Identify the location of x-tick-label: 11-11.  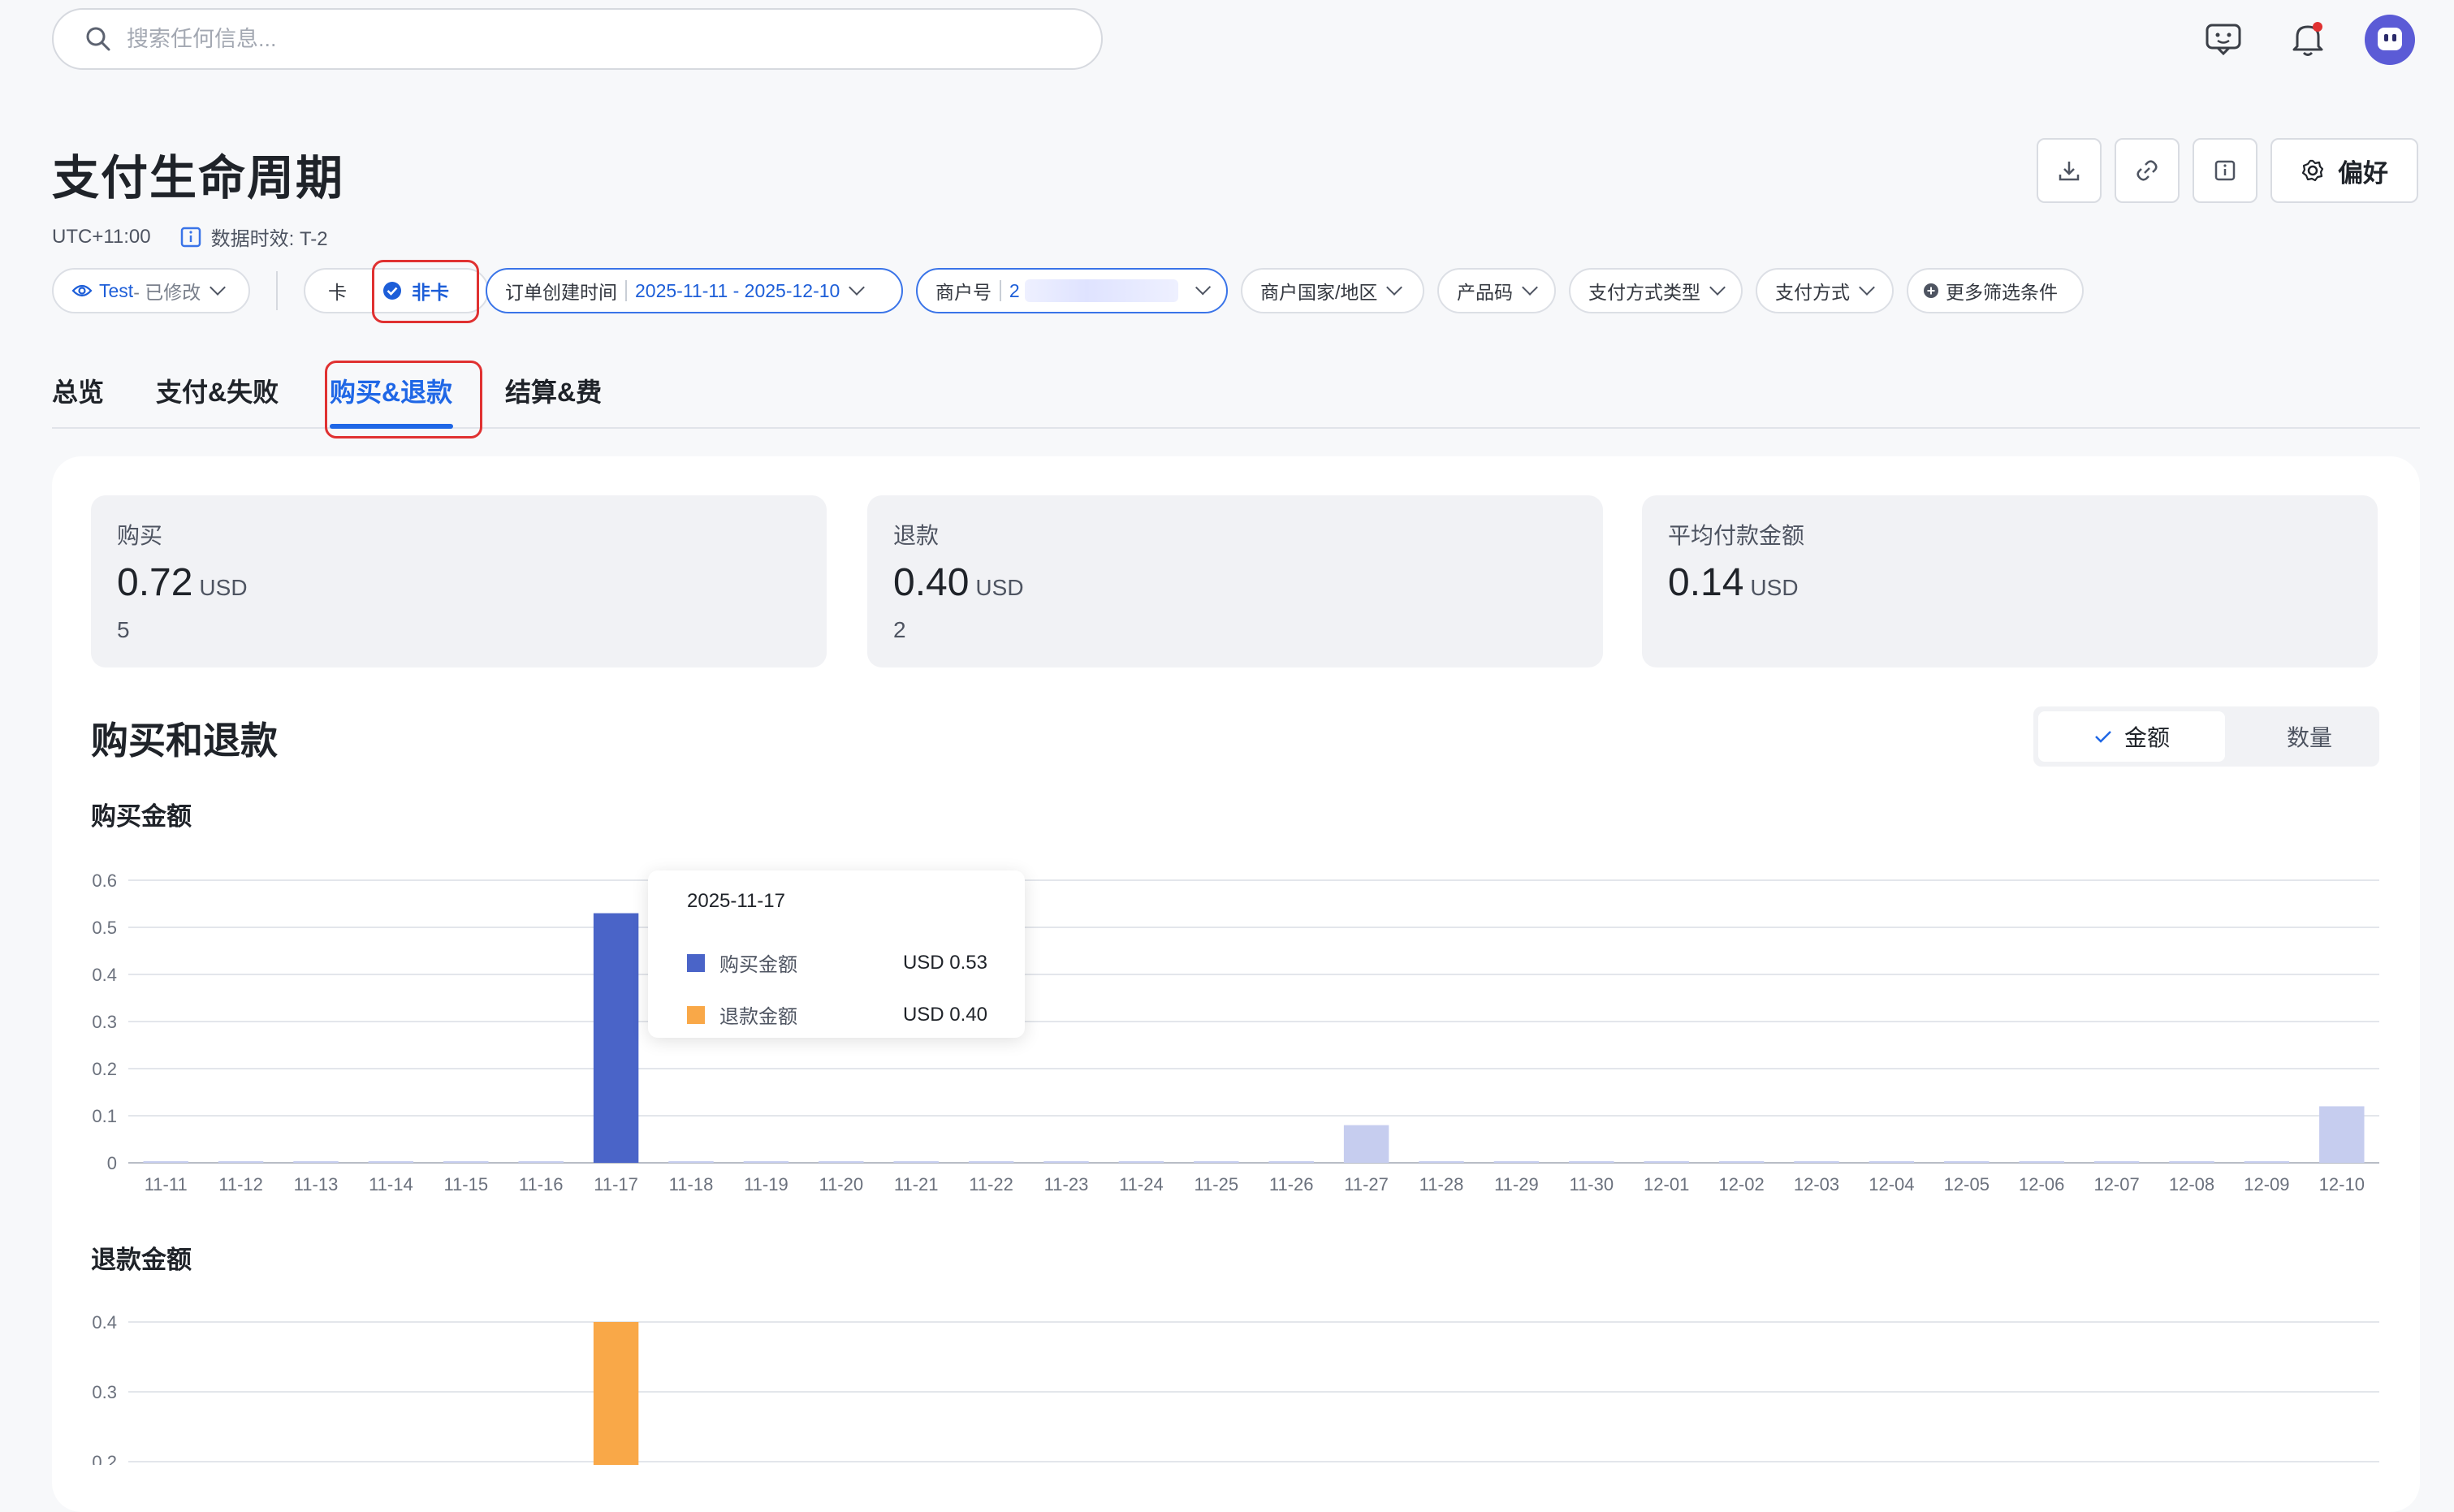
(166, 1184).